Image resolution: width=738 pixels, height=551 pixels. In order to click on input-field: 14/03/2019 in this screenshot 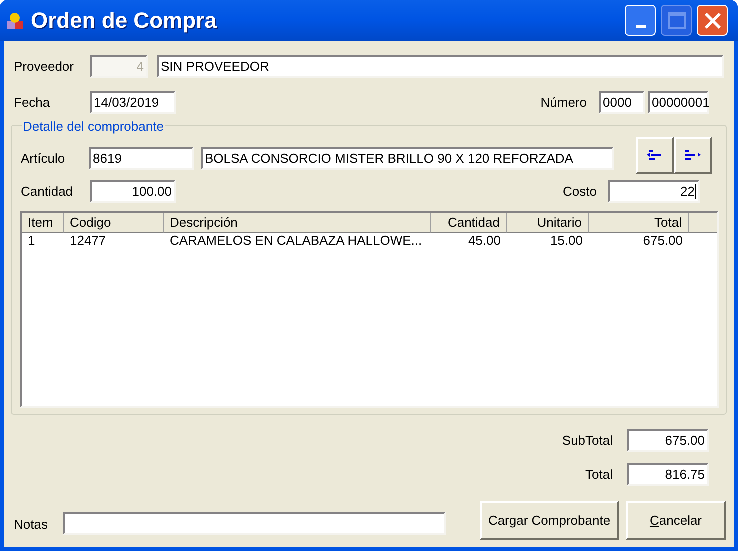, I will do `click(133, 102)`.